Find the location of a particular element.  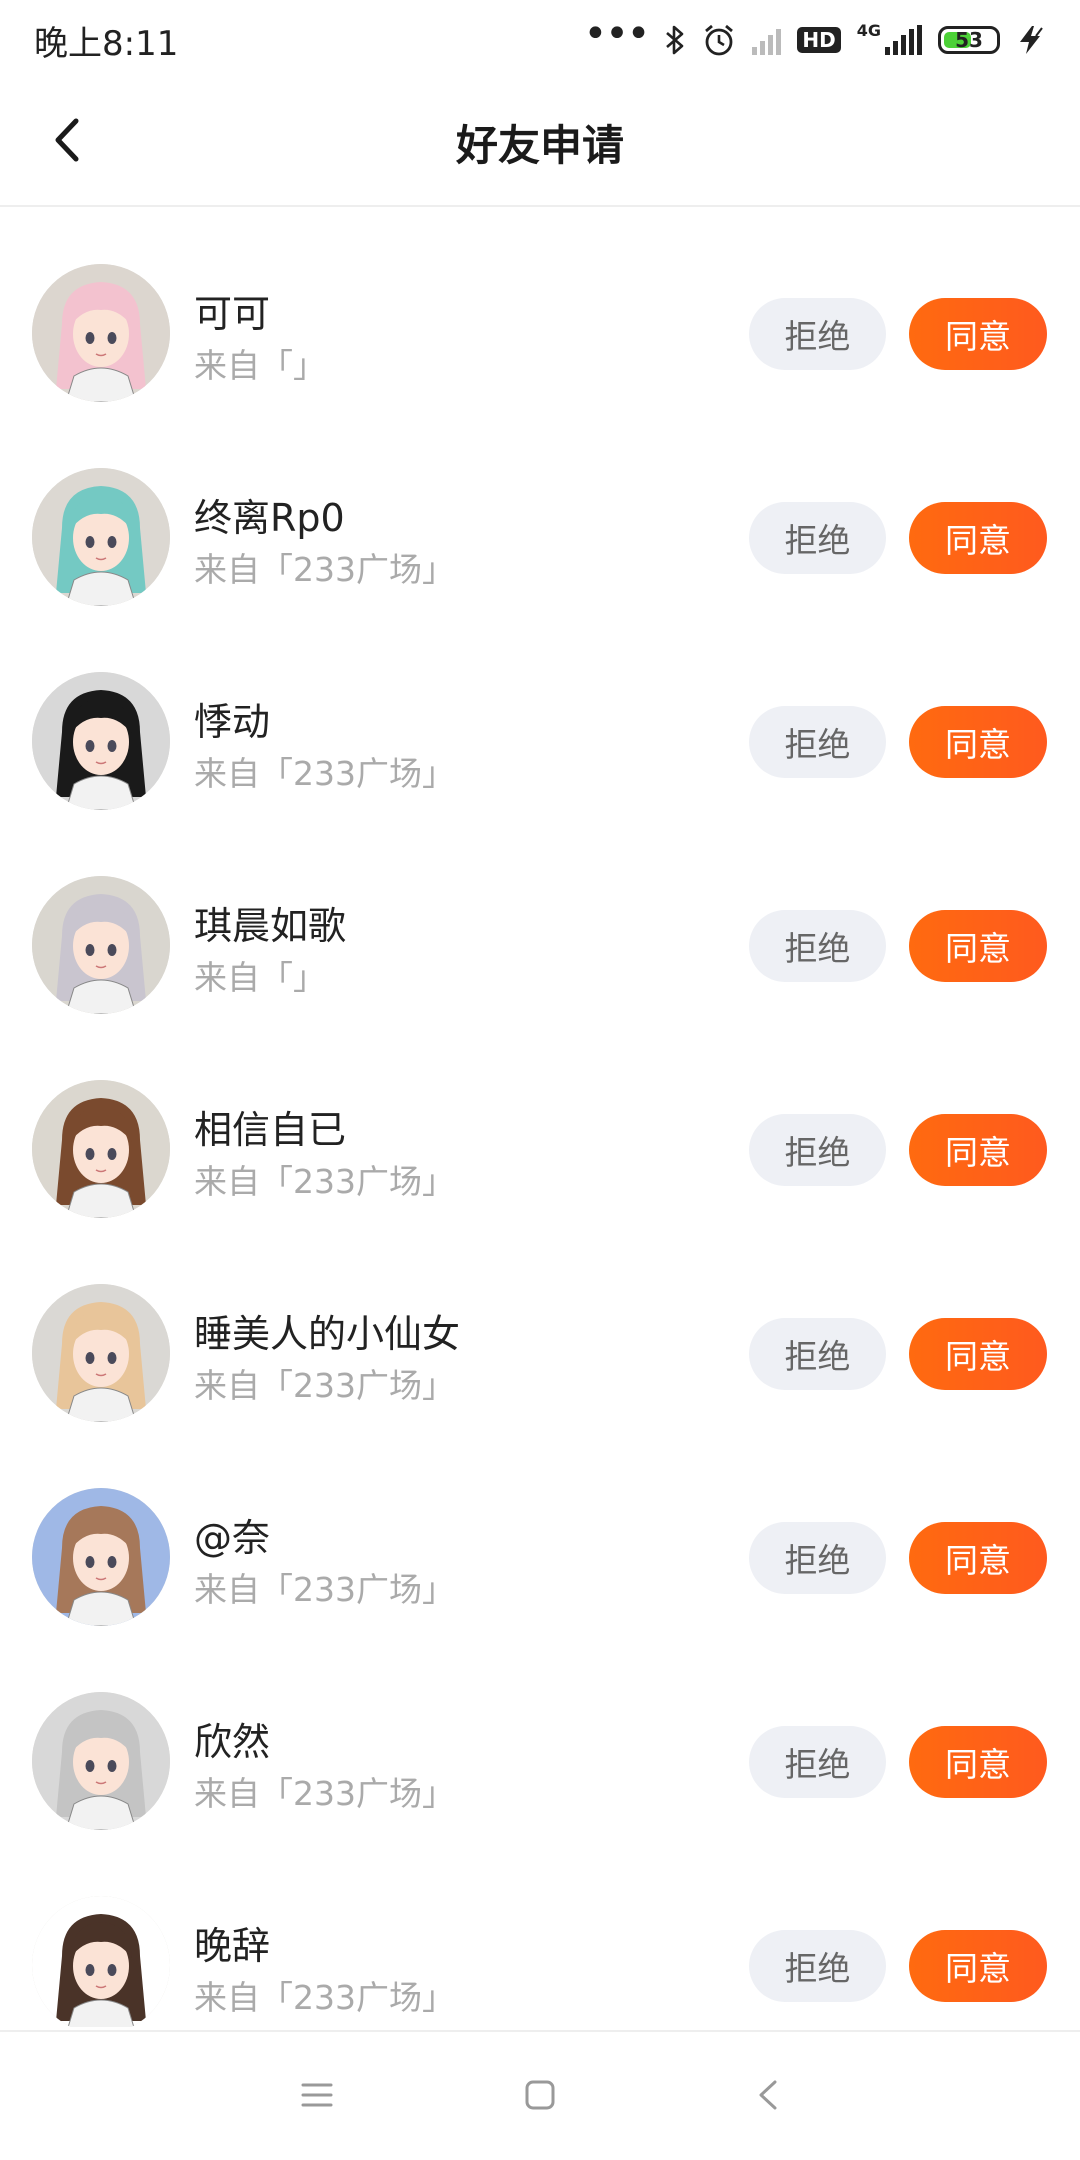

battery-level: 53 is located at coordinates (969, 40).